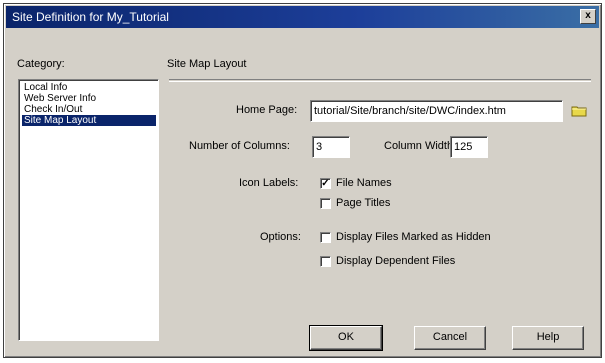  What do you see at coordinates (267, 110) in the screenshot?
I see `home-page-label: Home Page:` at bounding box center [267, 110].